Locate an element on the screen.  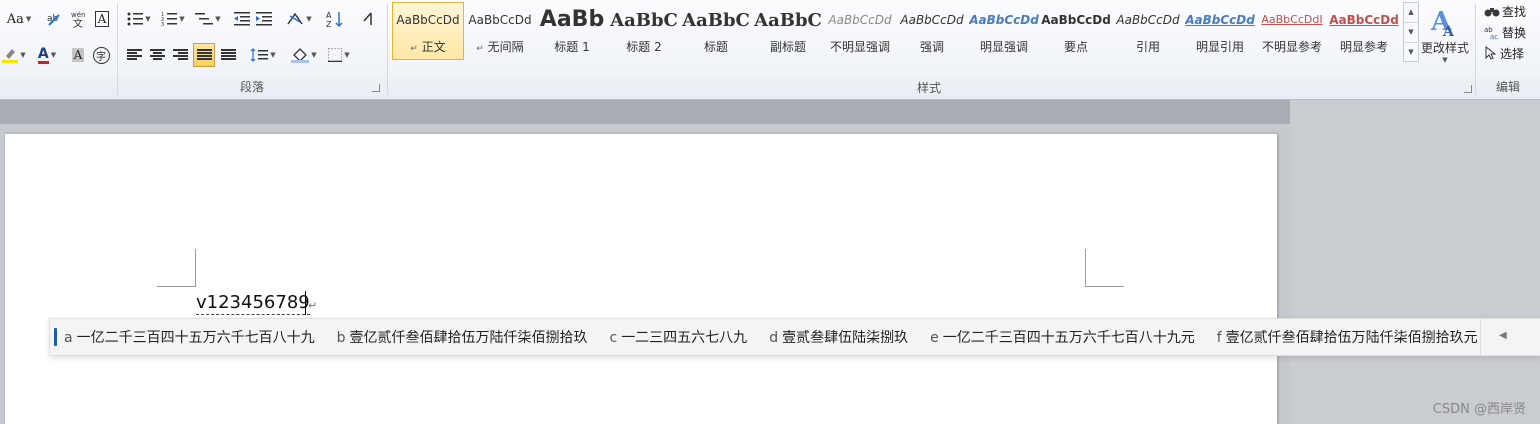
increase-indent-icon is located at coordinates (264, 19).